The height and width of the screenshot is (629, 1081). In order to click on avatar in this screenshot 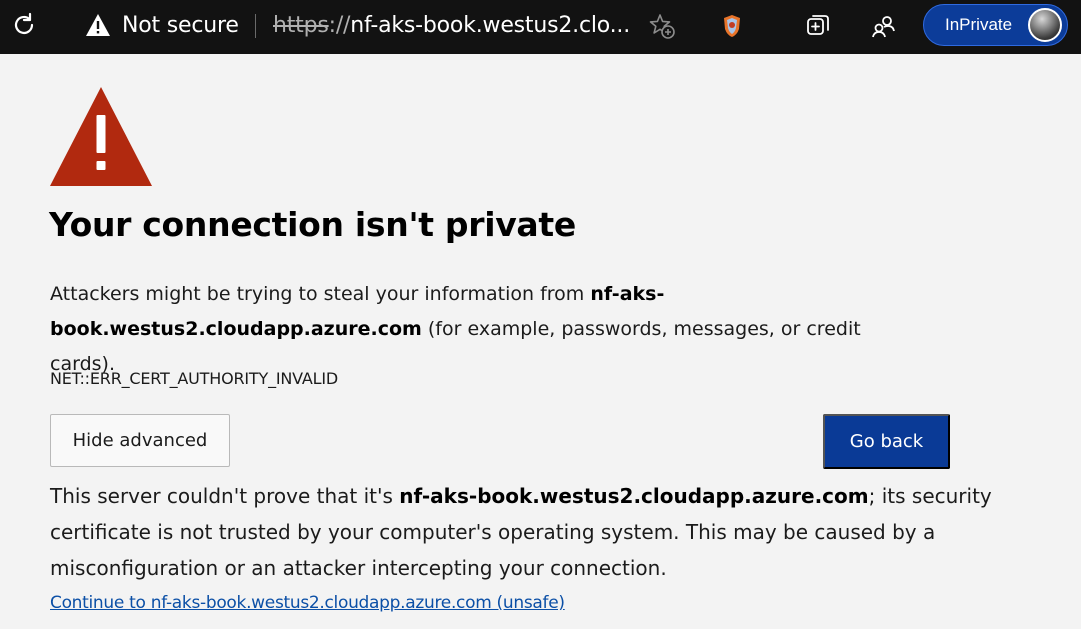, I will do `click(1045, 25)`.